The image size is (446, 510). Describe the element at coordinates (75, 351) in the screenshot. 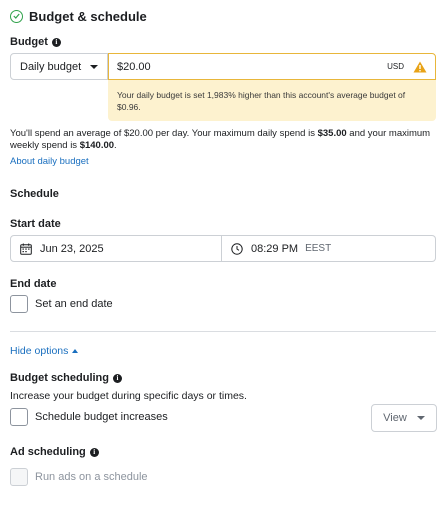

I see `chevron-up-icon` at that location.